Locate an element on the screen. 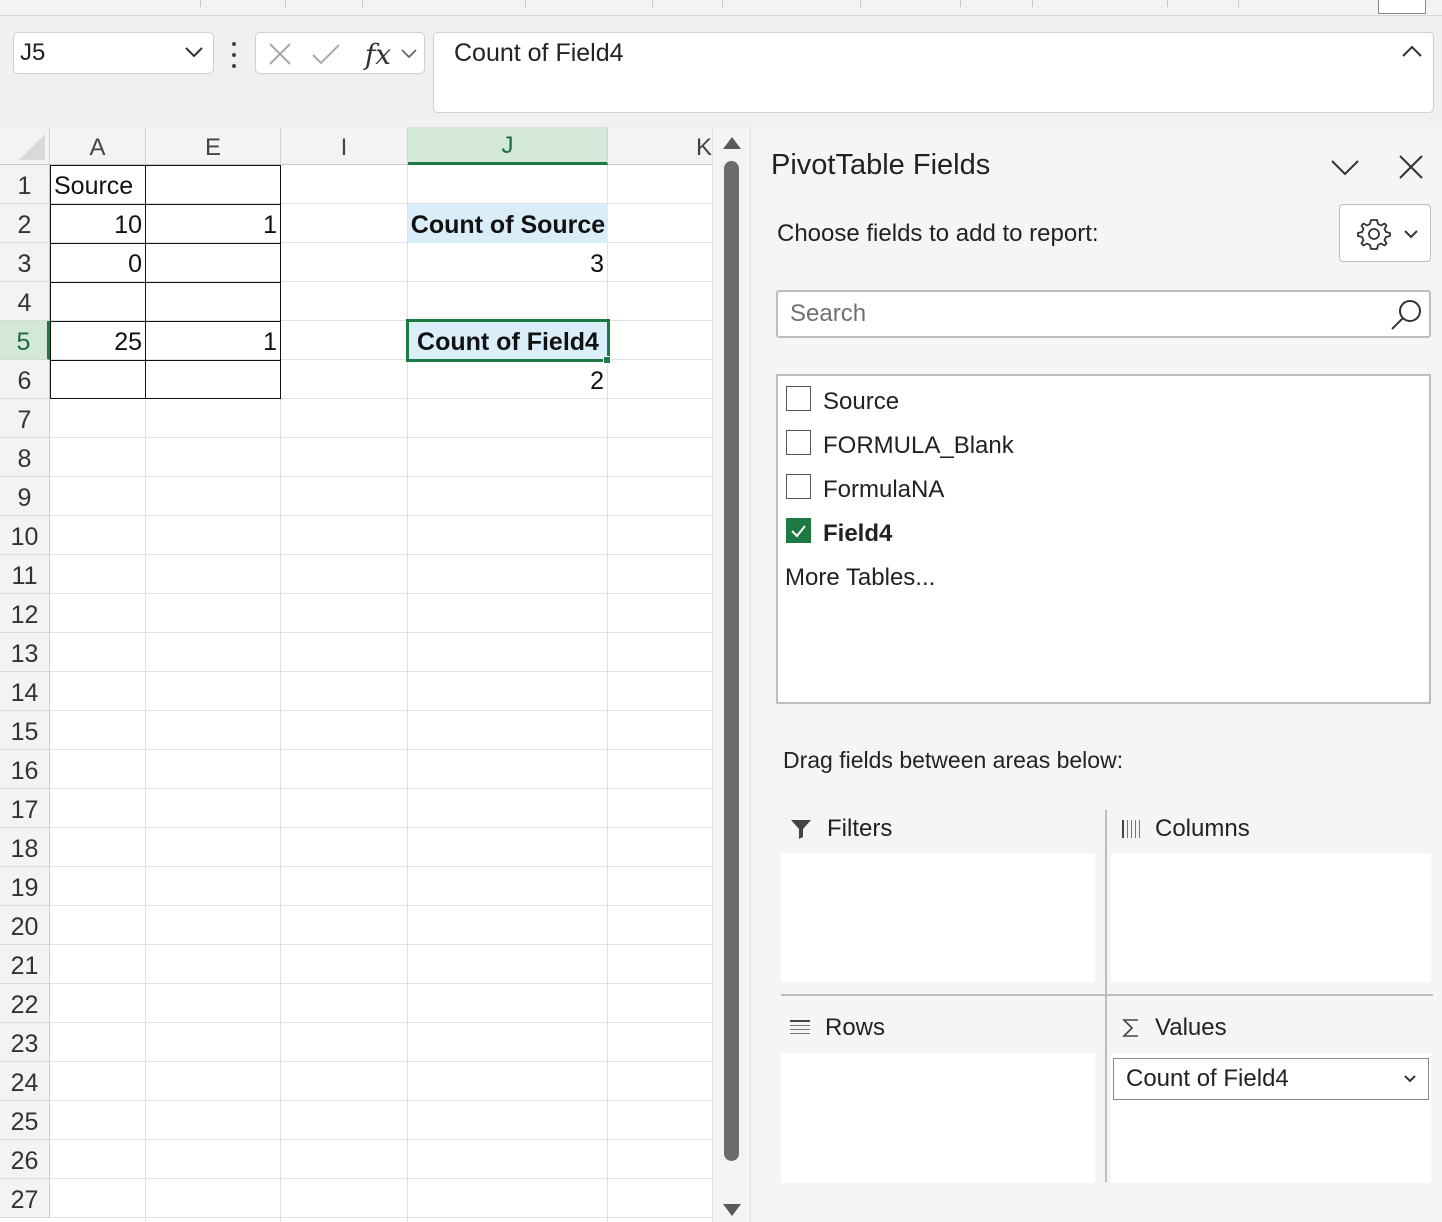 The width and height of the screenshot is (1442, 1222). row-header-17: 17 is located at coordinates (25, 808).